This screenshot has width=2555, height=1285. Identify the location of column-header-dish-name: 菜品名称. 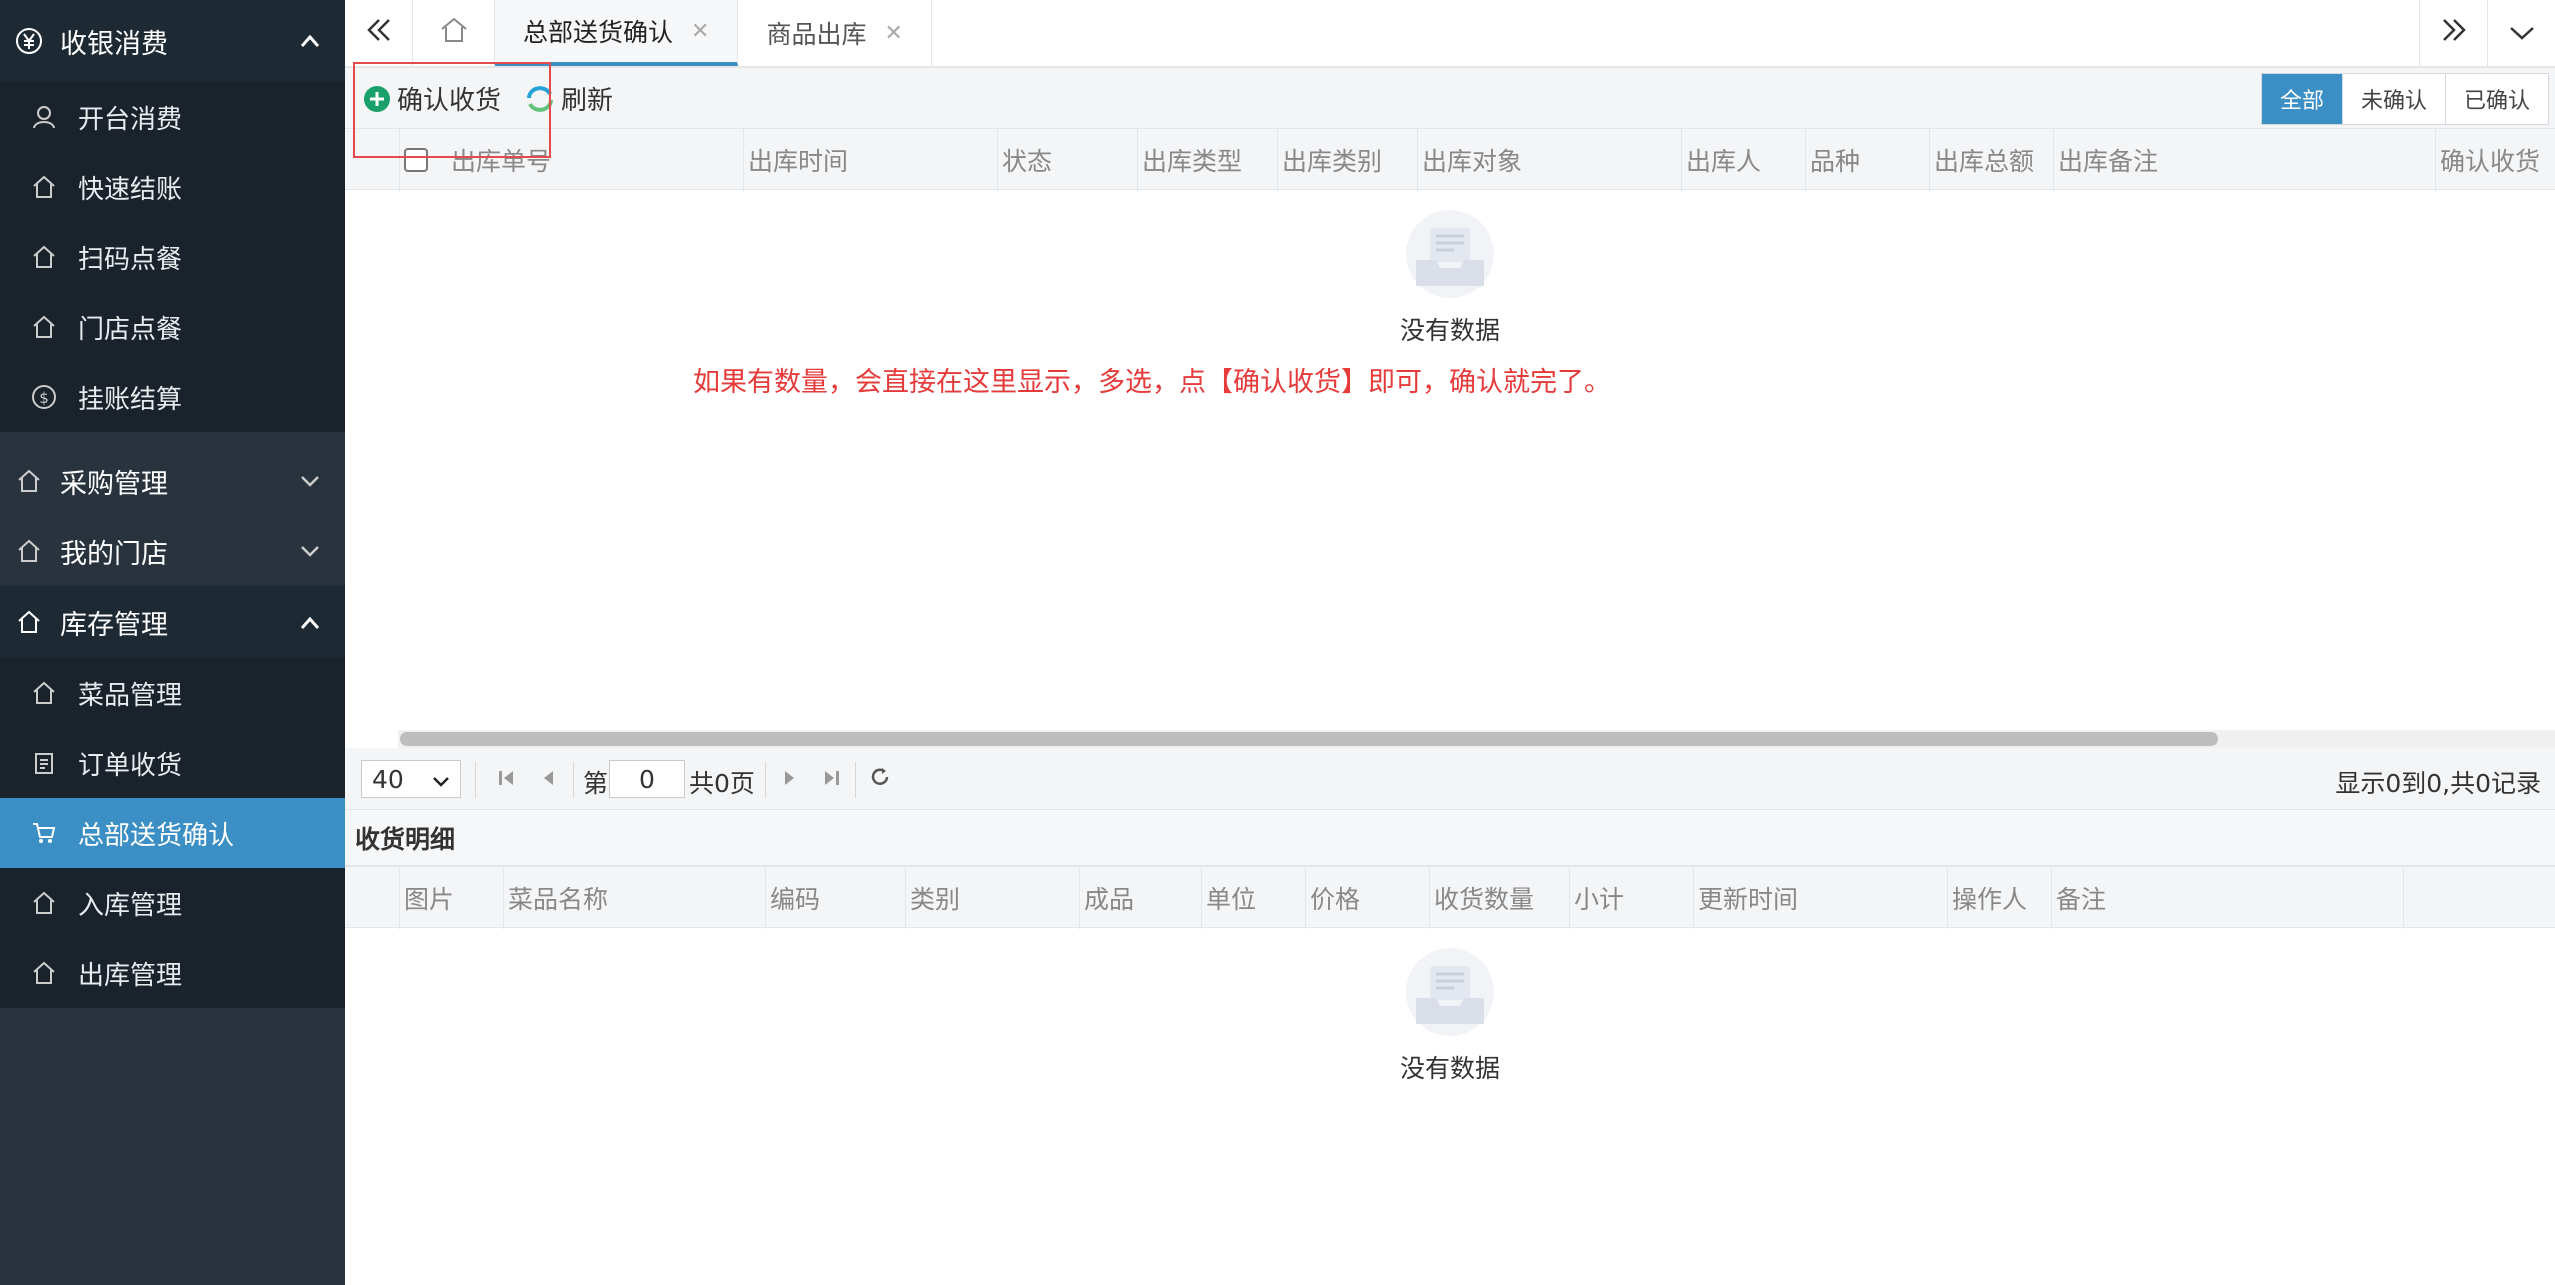
(634, 898).